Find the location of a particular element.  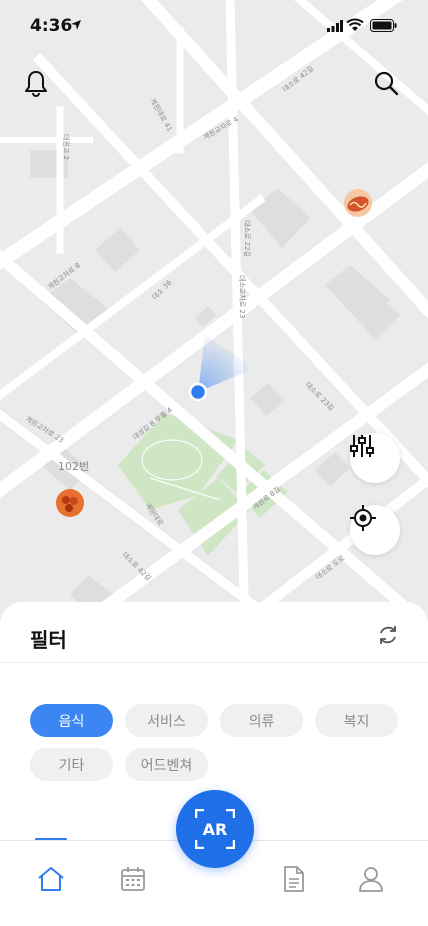

location-arrow-icon is located at coordinates (76, 25).